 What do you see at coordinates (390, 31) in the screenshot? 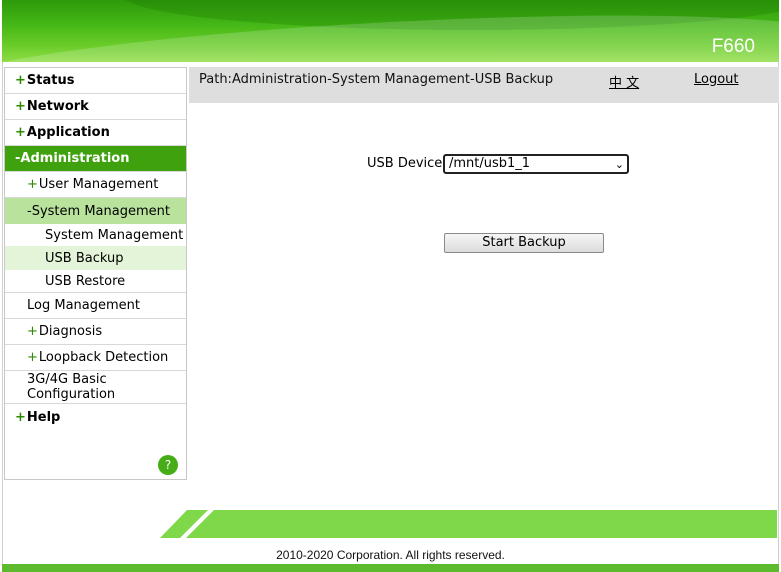
I see `header-banner: F660` at bounding box center [390, 31].